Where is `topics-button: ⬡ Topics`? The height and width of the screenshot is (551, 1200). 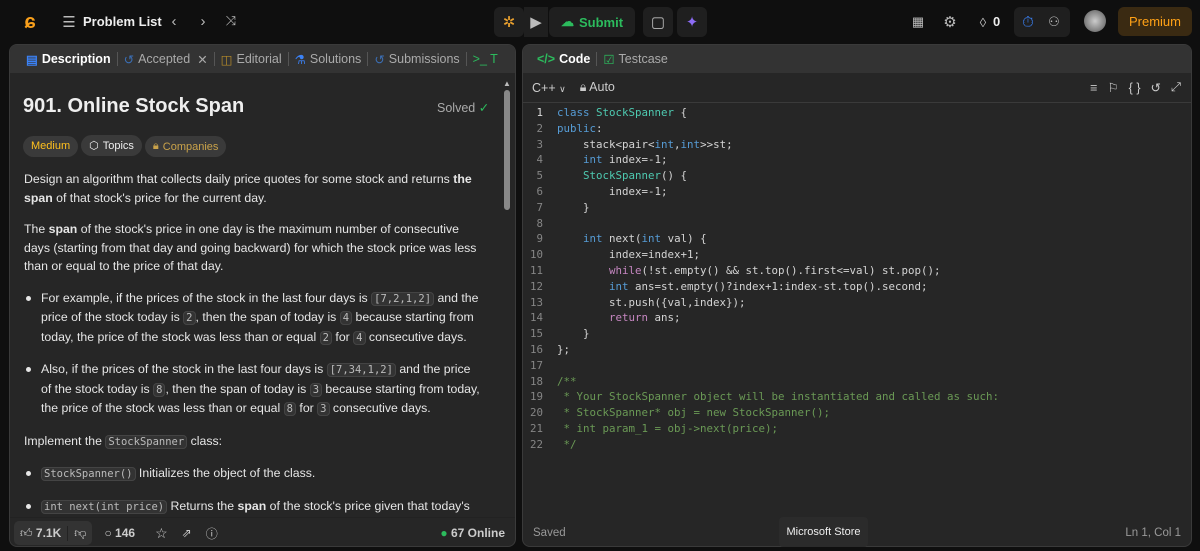 topics-button: ⬡ Topics is located at coordinates (111, 145).